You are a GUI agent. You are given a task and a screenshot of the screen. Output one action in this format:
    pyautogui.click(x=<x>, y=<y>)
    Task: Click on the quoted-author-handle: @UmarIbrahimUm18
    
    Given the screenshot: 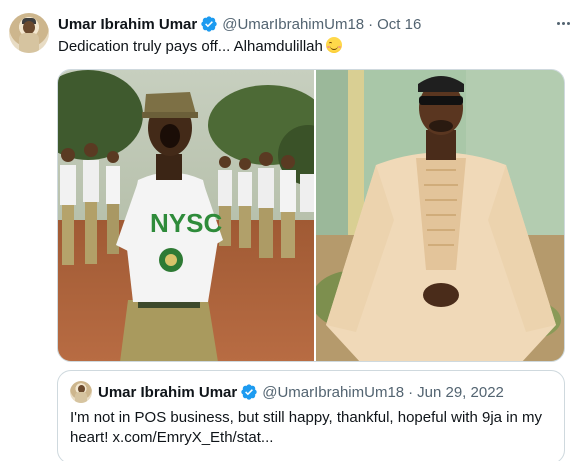 What is the action you would take?
    pyautogui.click(x=333, y=392)
    